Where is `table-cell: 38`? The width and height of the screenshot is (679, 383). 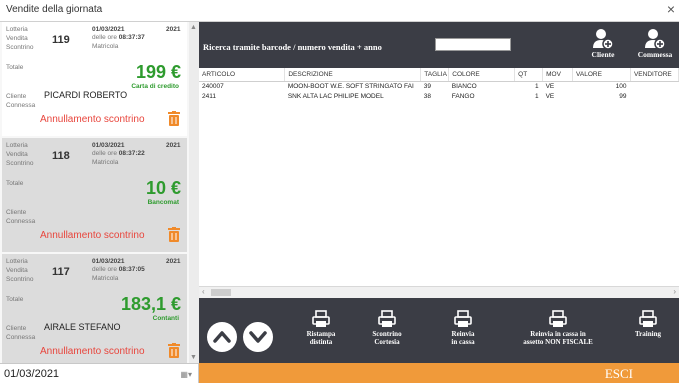
table-cell: 38 is located at coordinates (427, 96).